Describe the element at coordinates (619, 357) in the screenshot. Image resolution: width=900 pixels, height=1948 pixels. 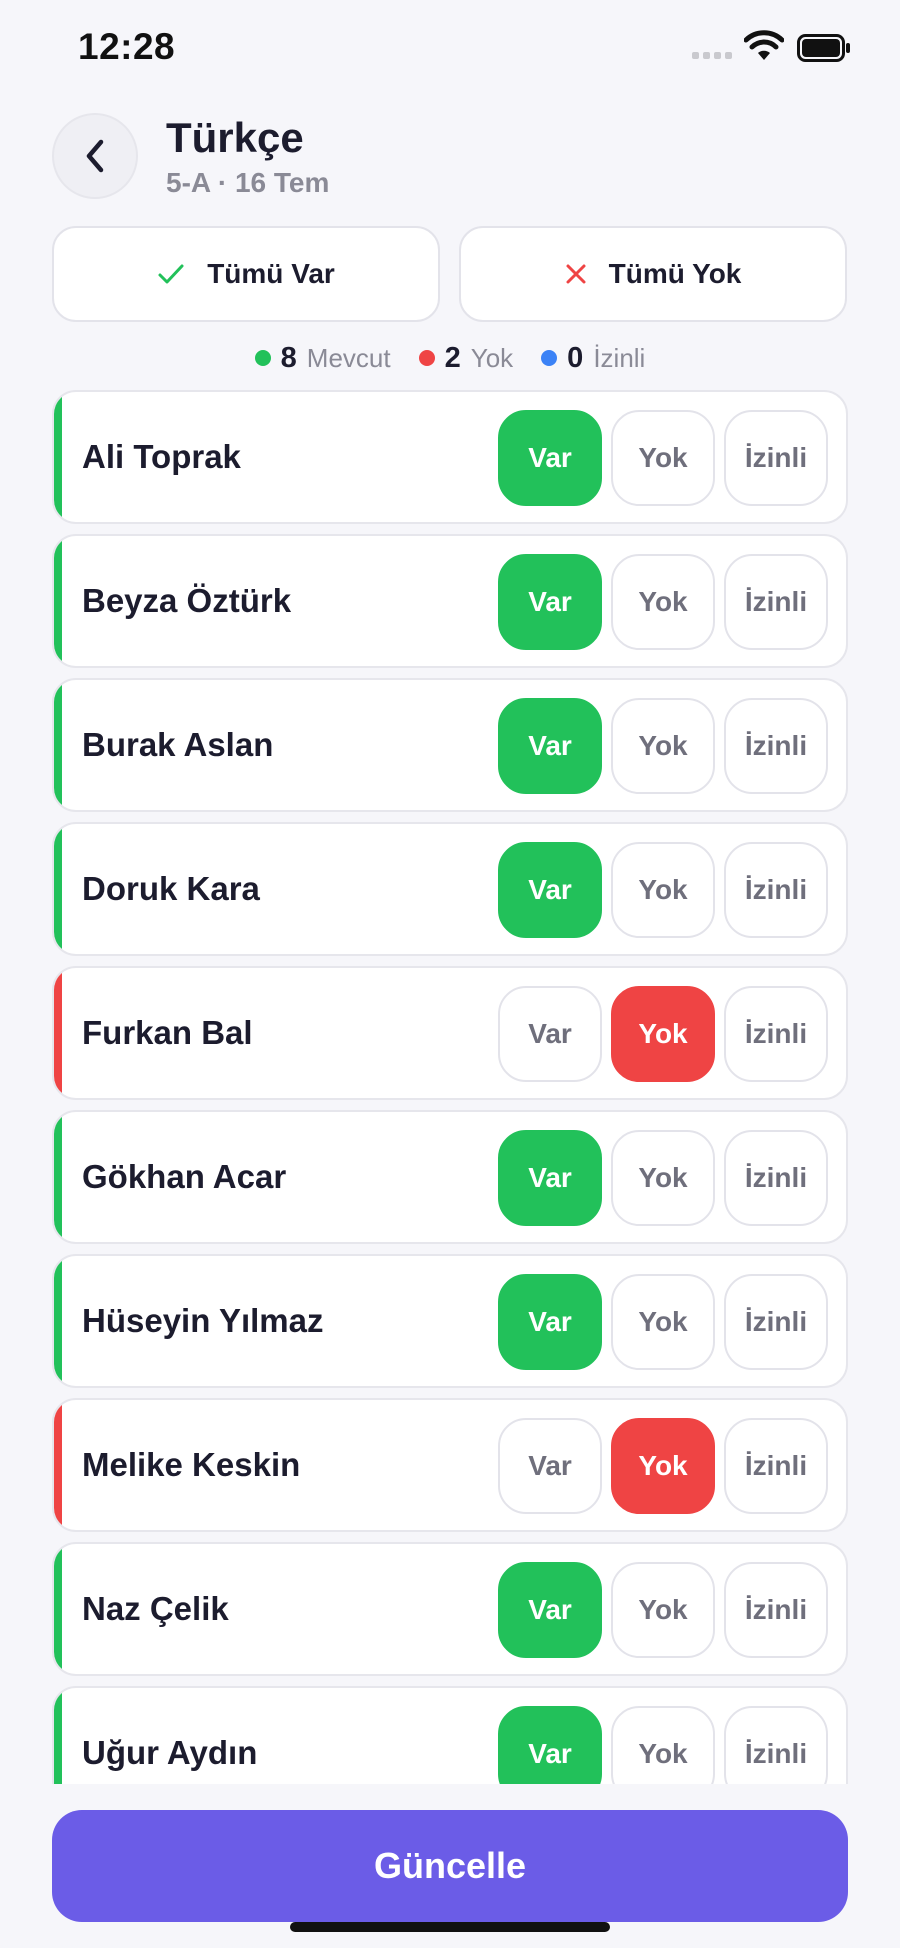
I see `excused-label: İzinli` at that location.